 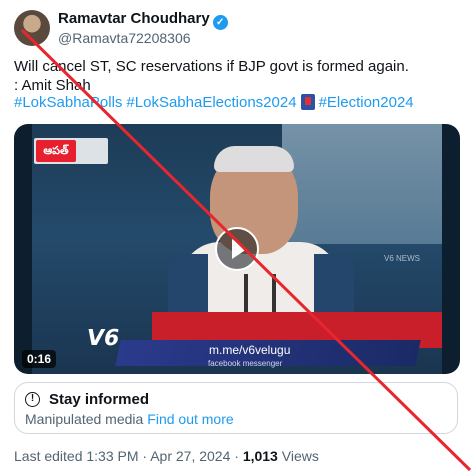 I want to click on play-icon, so click(x=237, y=249).